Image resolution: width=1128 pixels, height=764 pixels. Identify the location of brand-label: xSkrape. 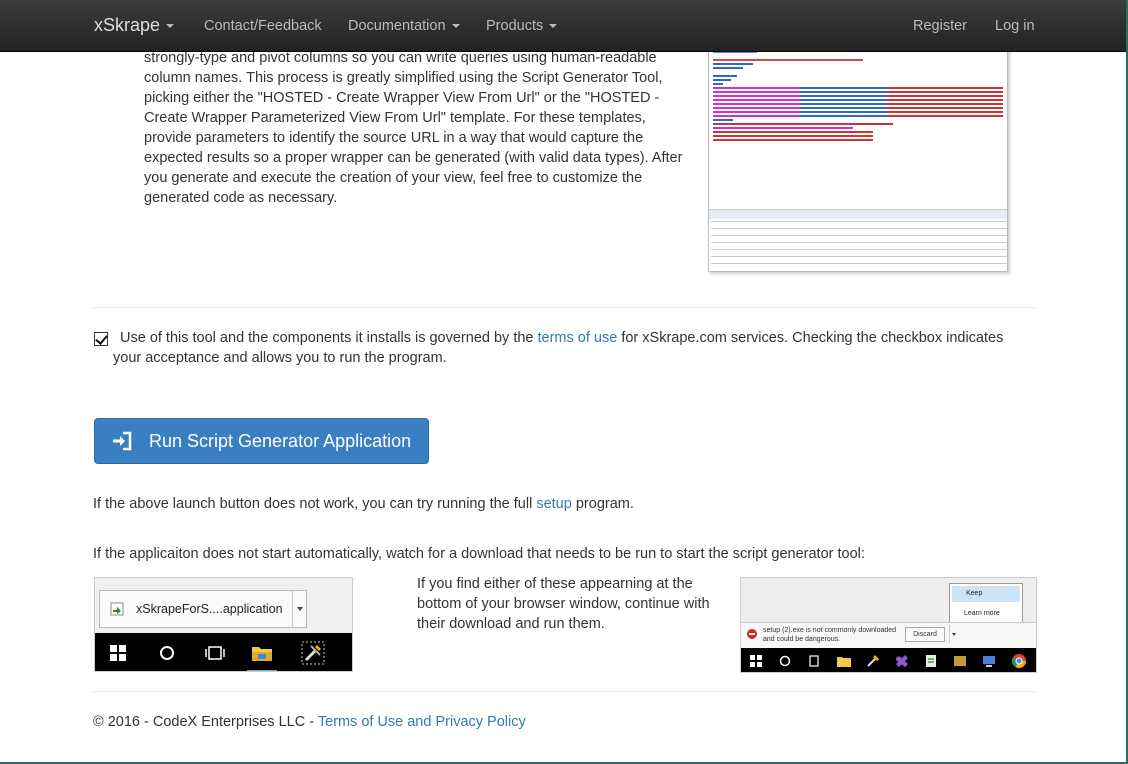
(127, 25).